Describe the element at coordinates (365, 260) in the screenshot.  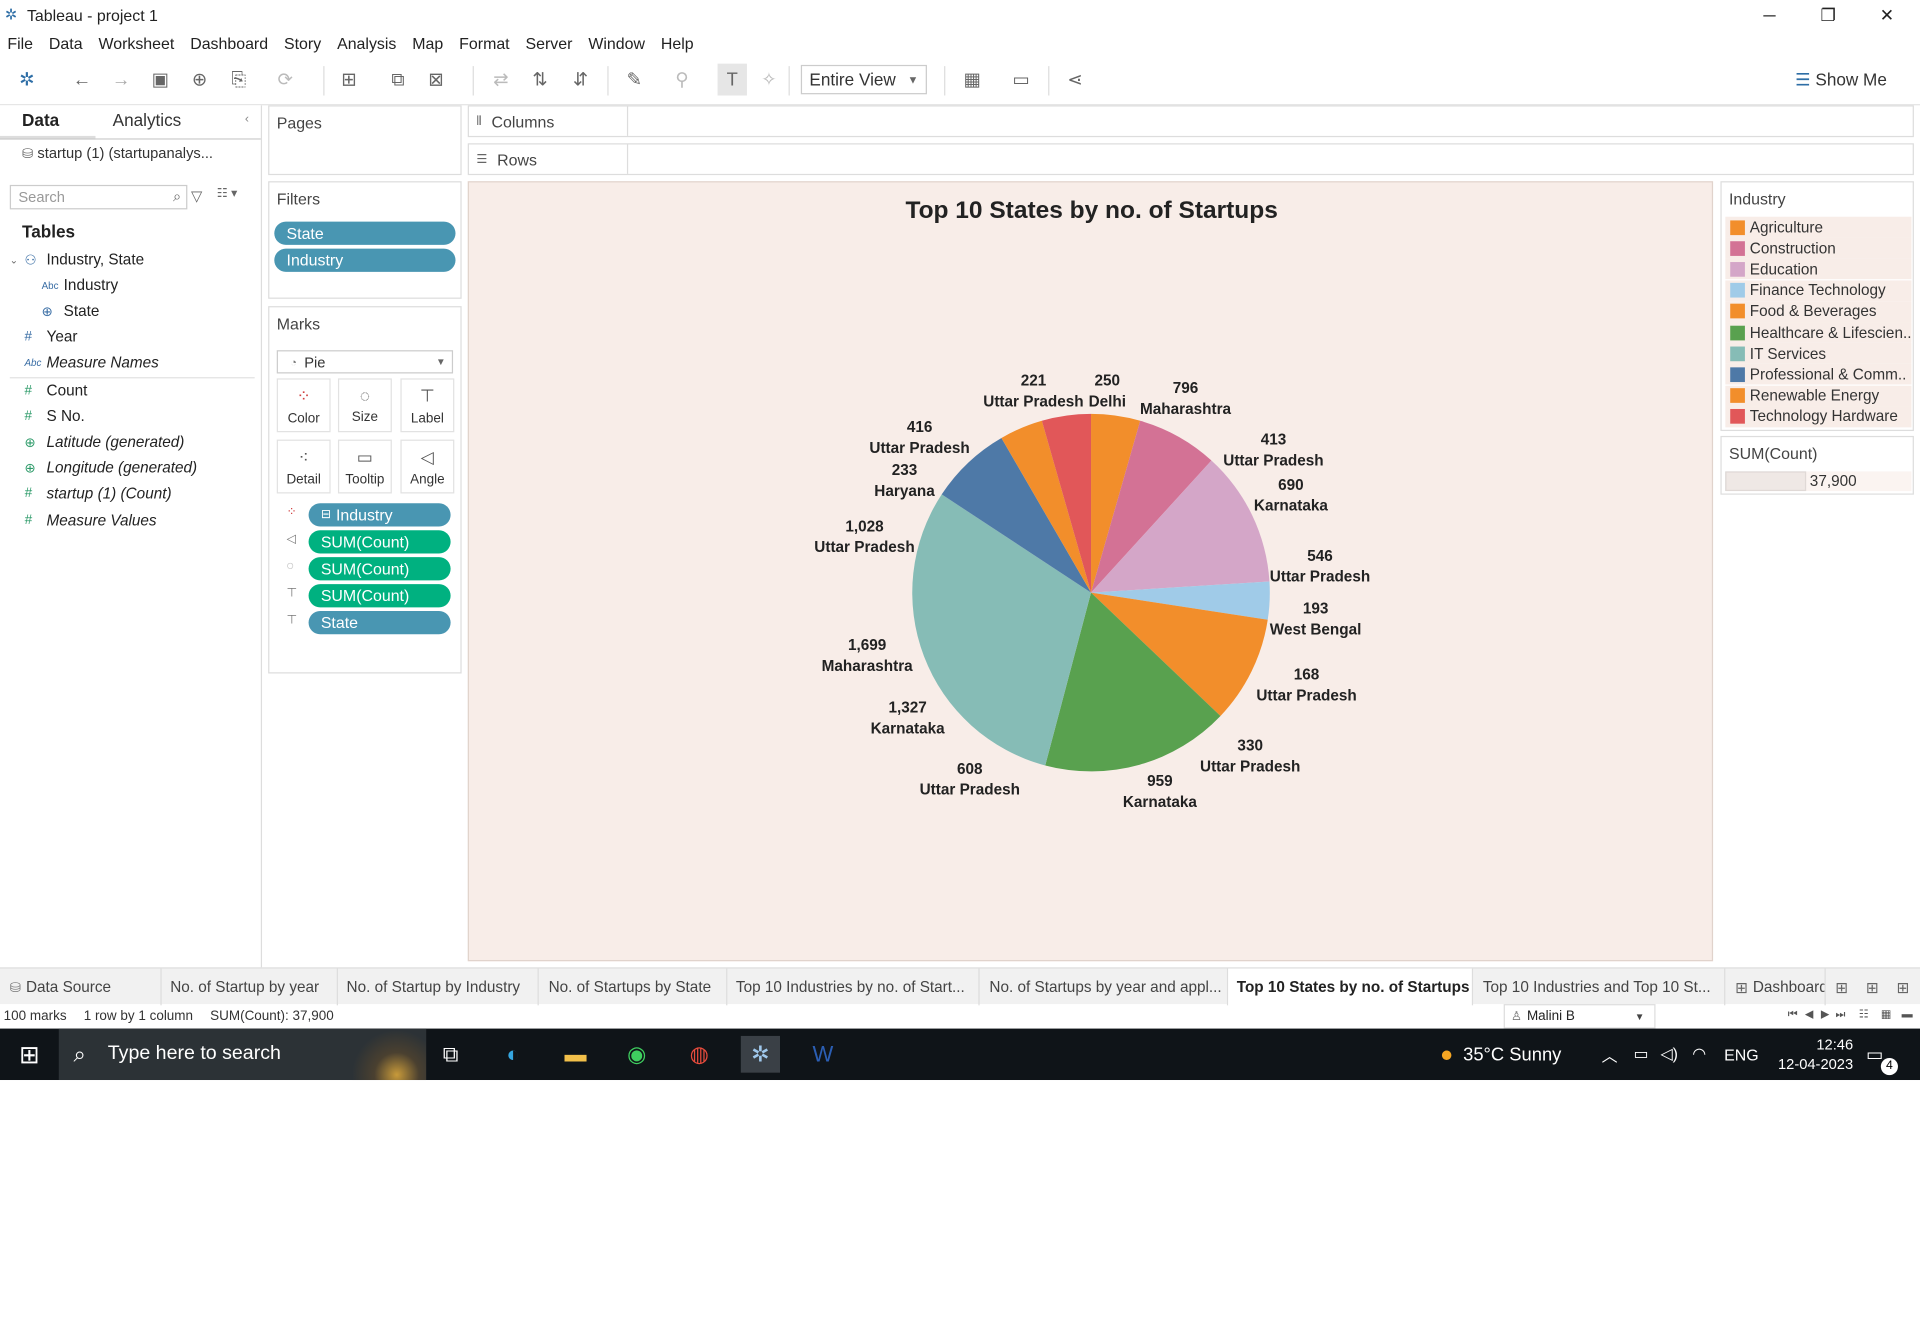
I see `filter-pill-industry: Industry` at that location.